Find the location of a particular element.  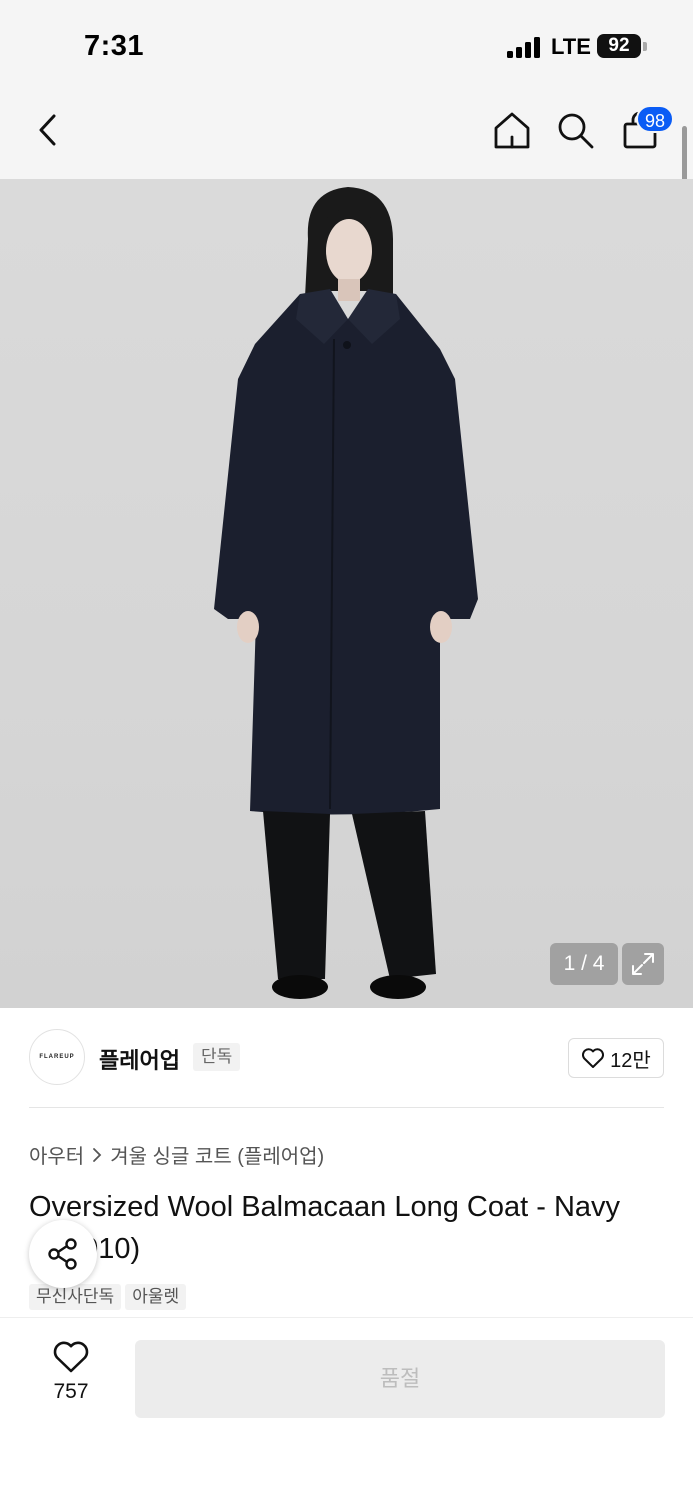

chevron-right-icon is located at coordinates (97, 1154).